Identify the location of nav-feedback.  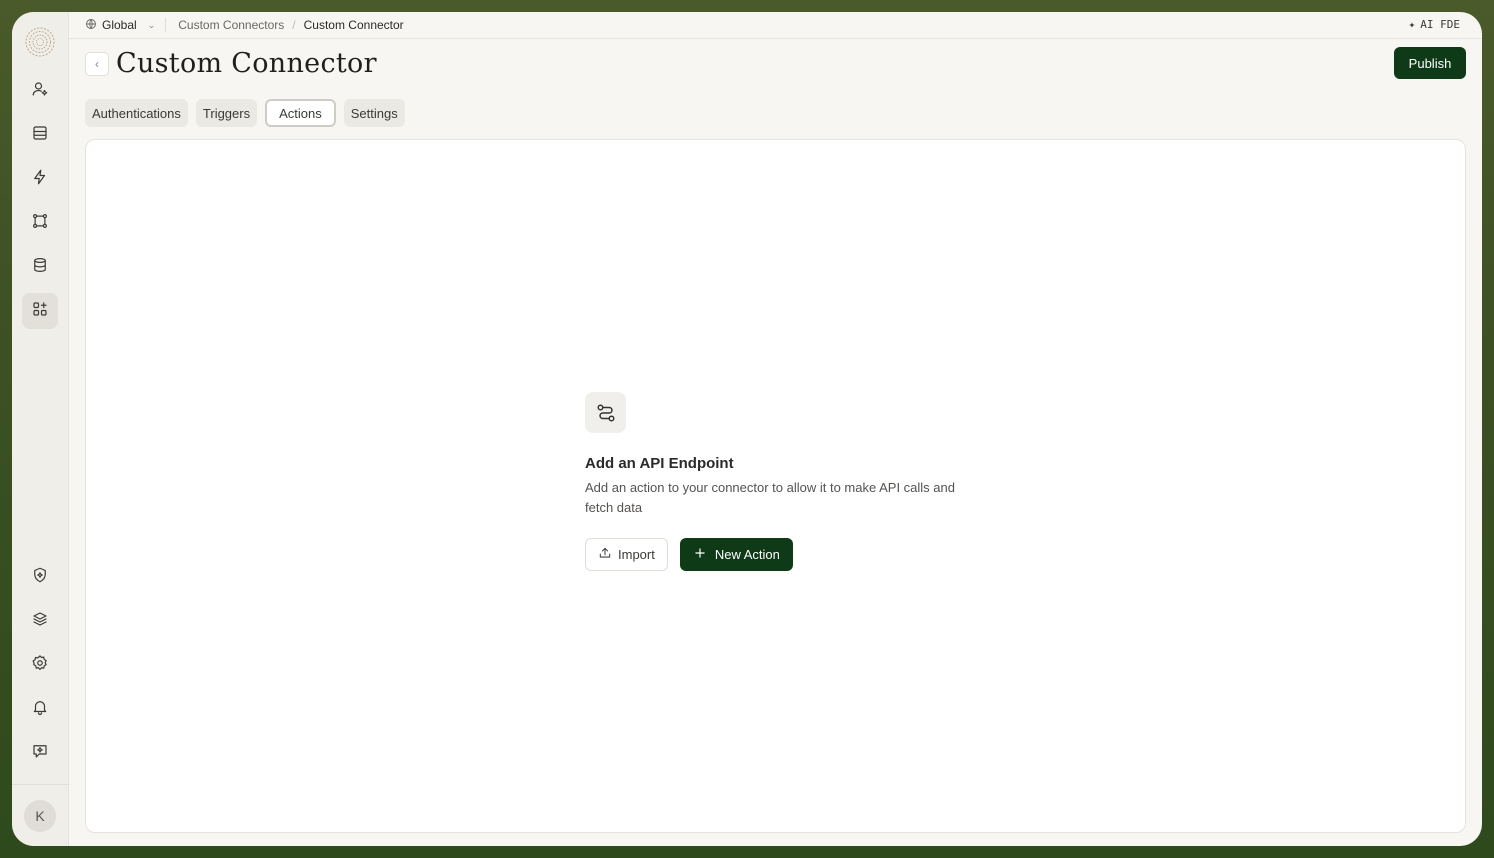
(40, 753).